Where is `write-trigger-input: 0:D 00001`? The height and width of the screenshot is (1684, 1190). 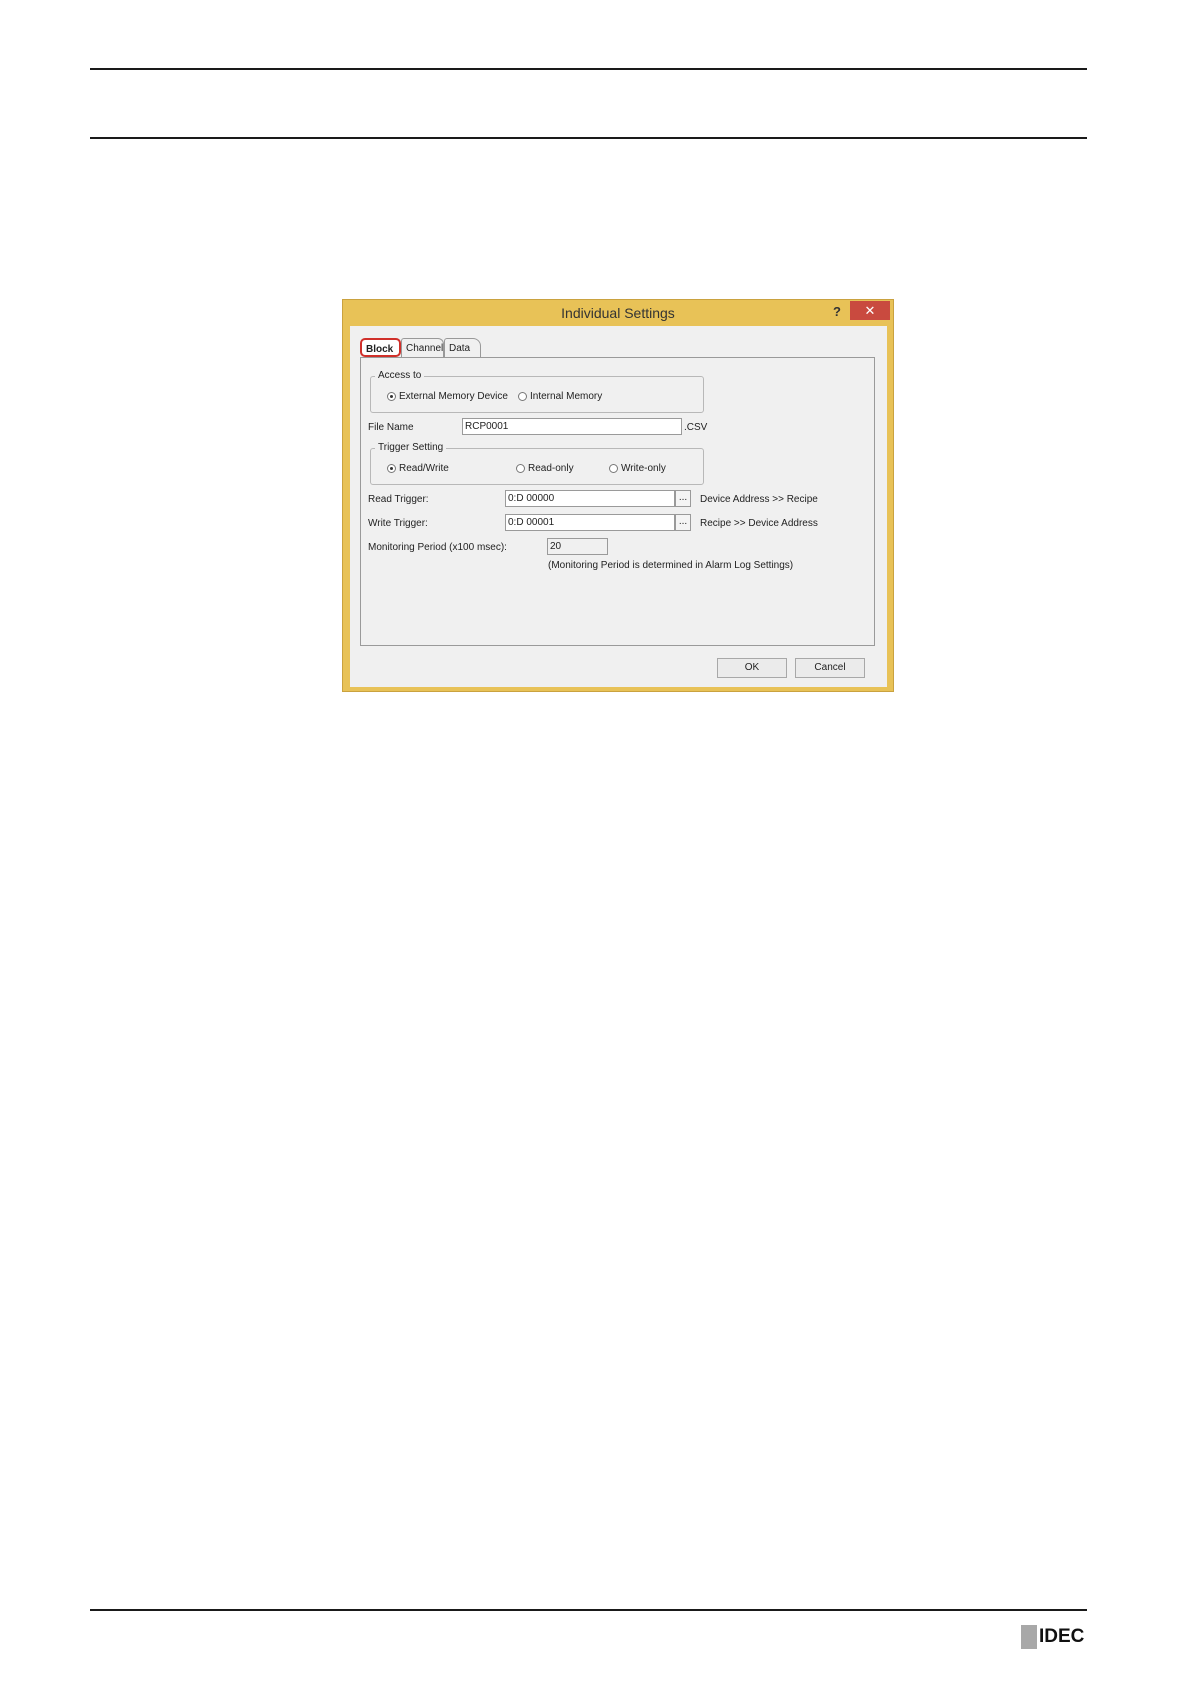 write-trigger-input: 0:D 00001 is located at coordinates (590, 522).